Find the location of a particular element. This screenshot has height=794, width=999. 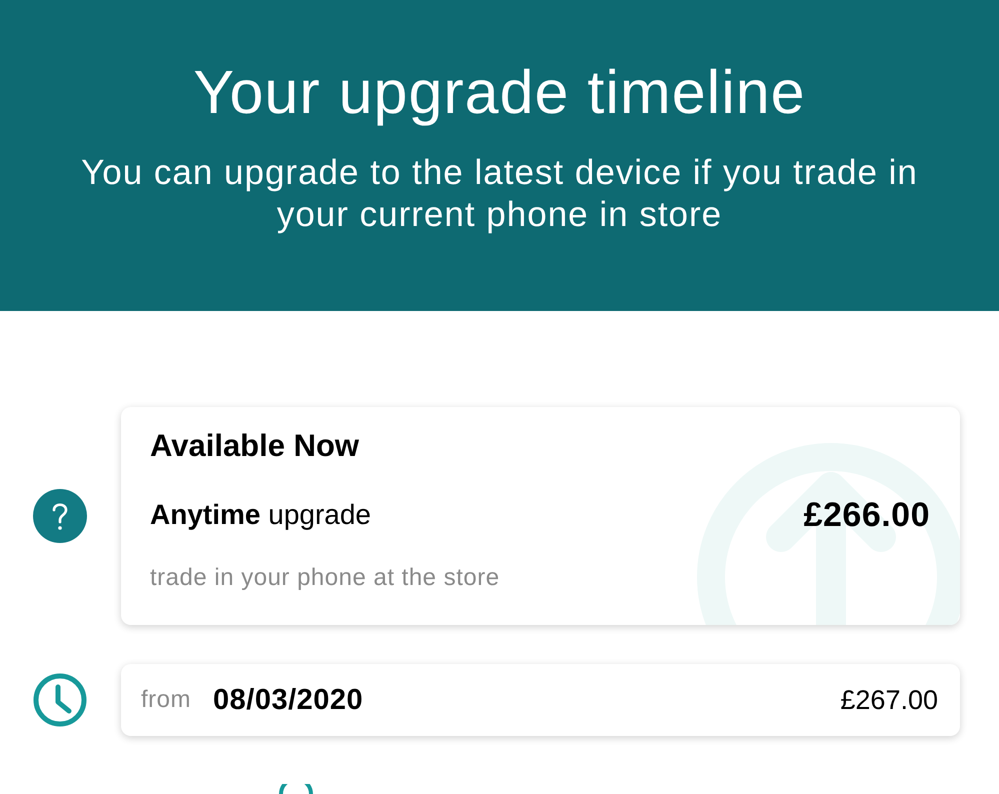

page-subtitle: You can upgrade to the latest device if you trade in your current phone in store is located at coordinates (499, 194).